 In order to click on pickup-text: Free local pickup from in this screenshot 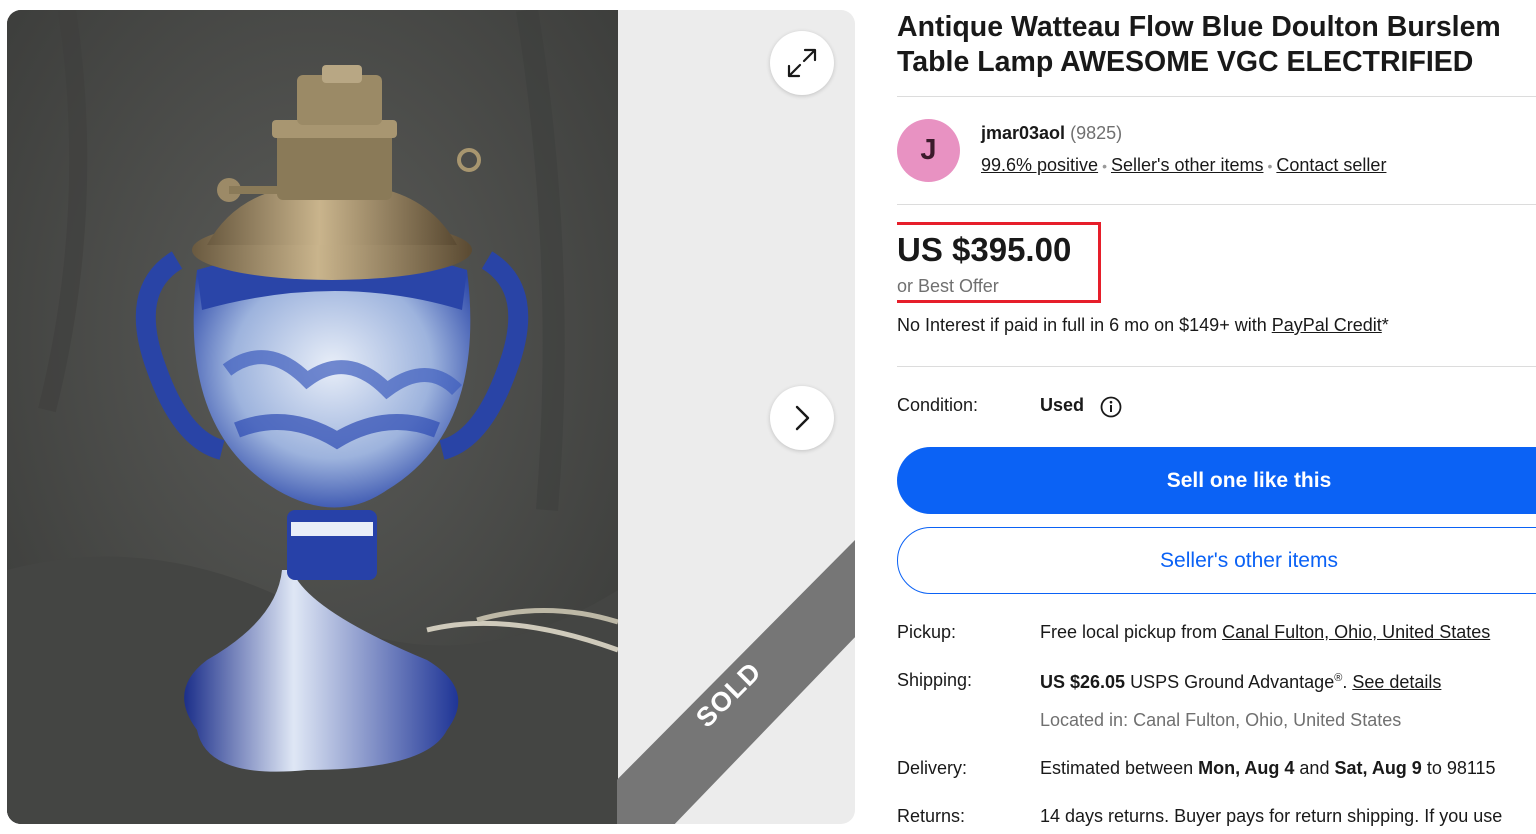, I will do `click(1131, 632)`.